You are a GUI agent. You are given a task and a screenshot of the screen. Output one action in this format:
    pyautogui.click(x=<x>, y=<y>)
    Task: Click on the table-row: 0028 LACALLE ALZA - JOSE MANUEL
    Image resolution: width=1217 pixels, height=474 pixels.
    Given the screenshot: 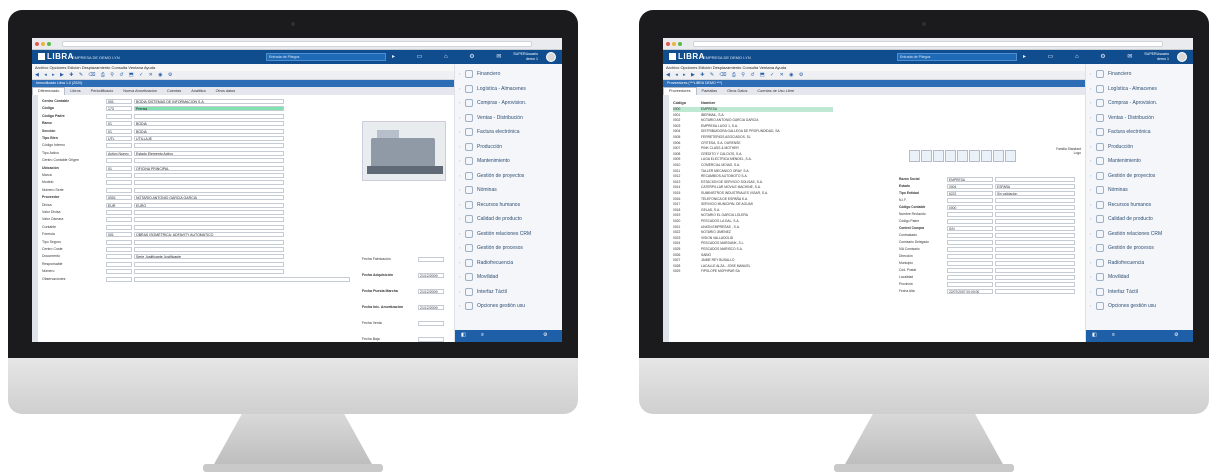 What is the action you would take?
    pyautogui.click(x=753, y=266)
    